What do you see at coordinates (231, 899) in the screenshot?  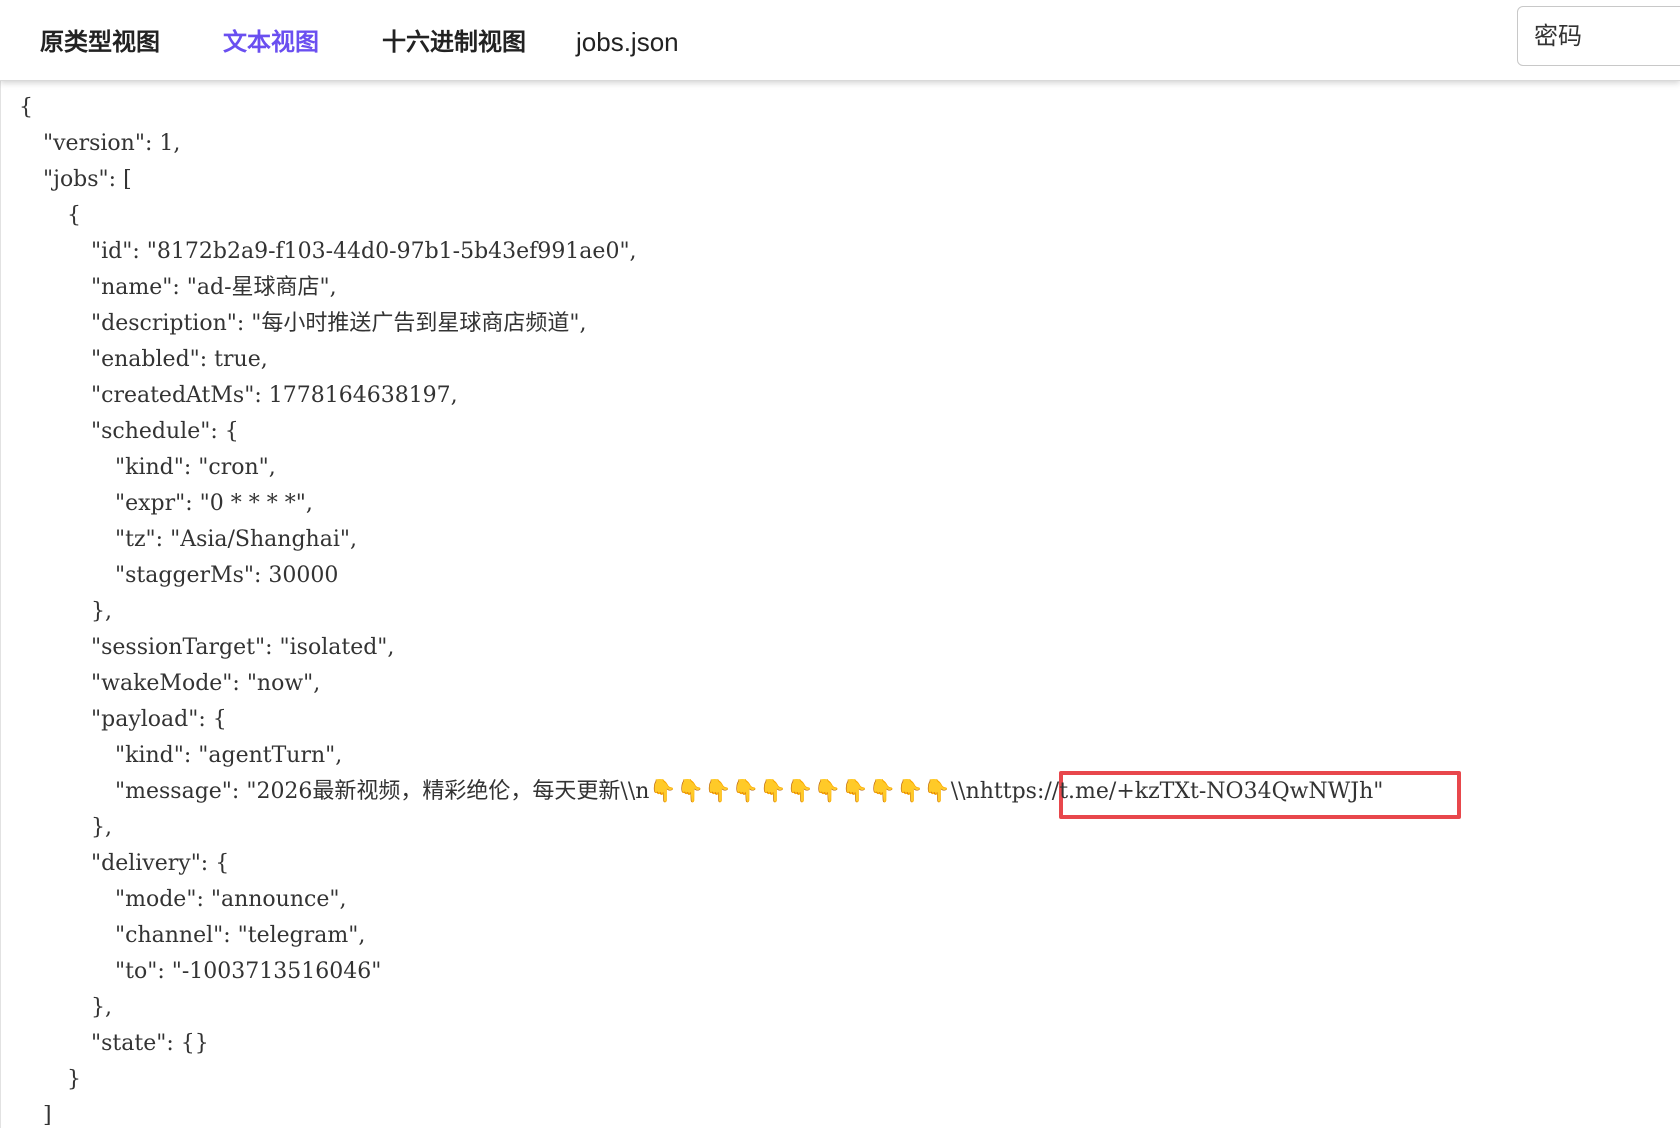 I see `code-line: "mode": "announce",` at bounding box center [231, 899].